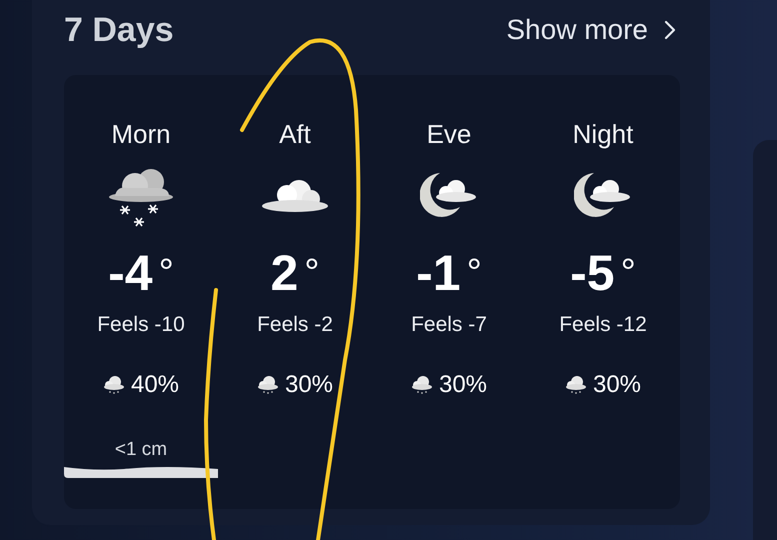  What do you see at coordinates (603, 135) in the screenshot?
I see `period-label: Night` at bounding box center [603, 135].